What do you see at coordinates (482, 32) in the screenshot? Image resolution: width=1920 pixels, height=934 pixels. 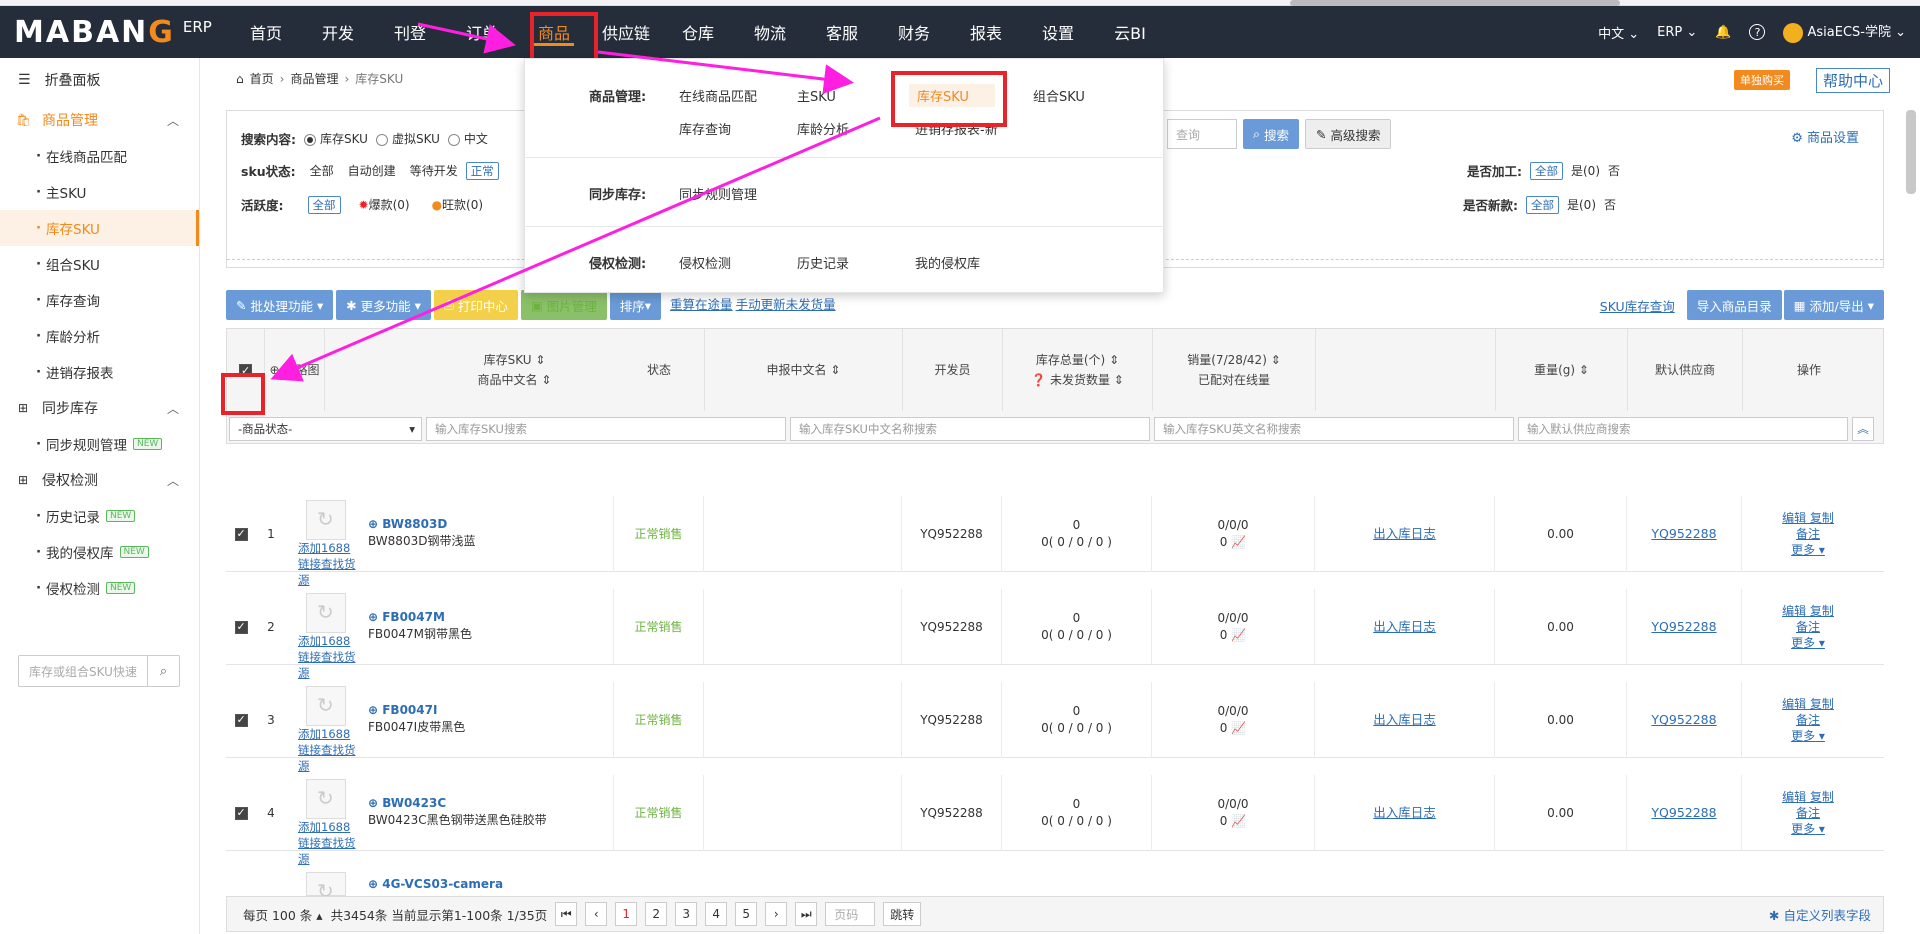 I see `nav-orders: 订单` at bounding box center [482, 32].